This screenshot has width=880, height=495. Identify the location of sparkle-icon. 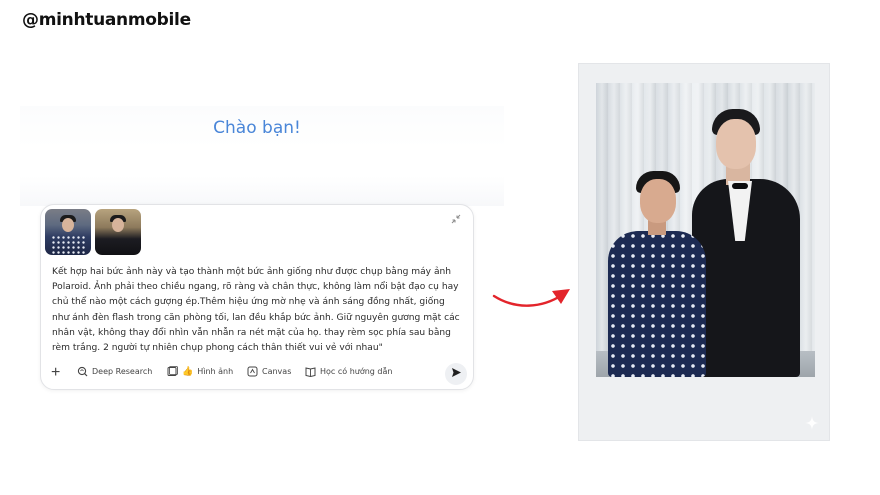
(812, 423).